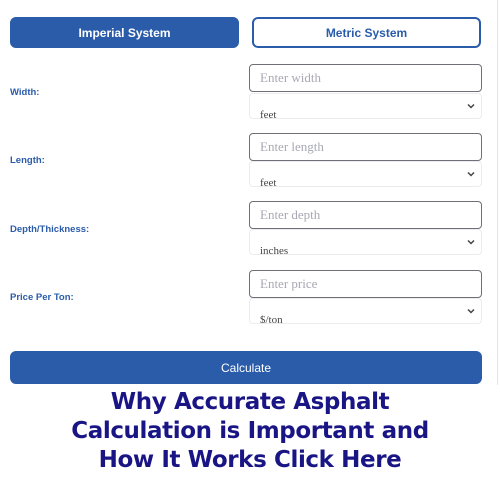  Describe the element at coordinates (25, 92) in the screenshot. I see `width-label: Width:` at that location.